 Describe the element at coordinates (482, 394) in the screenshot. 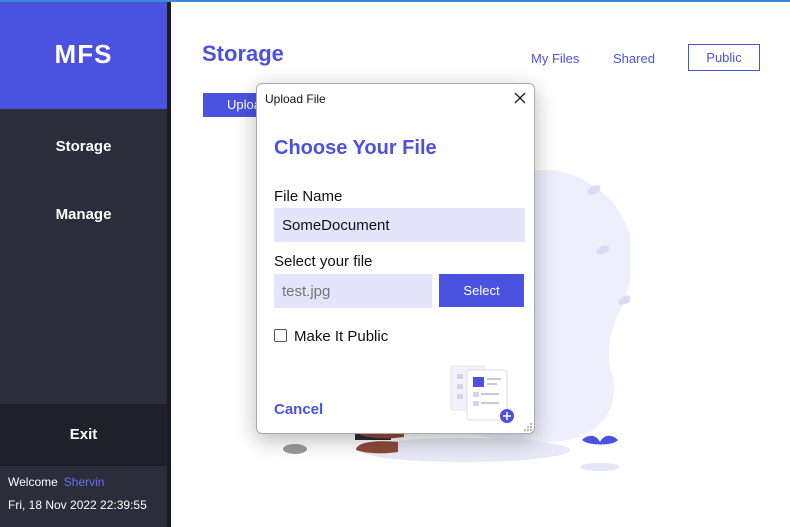

I see `documents-illustration` at that location.